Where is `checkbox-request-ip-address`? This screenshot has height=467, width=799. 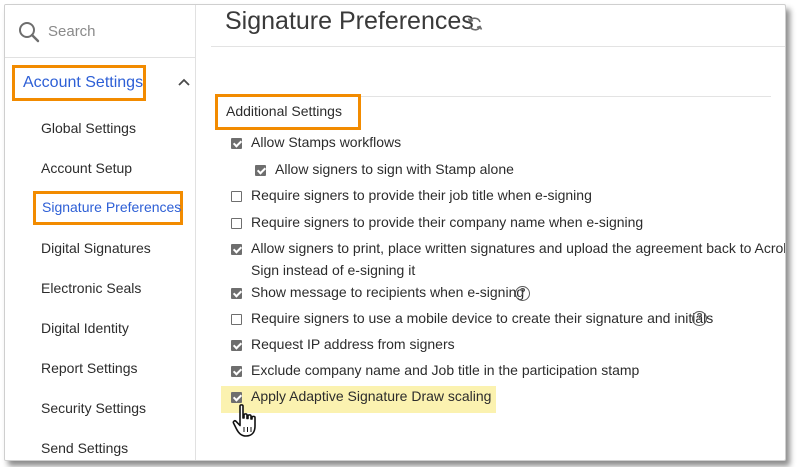
checkbox-request-ip-address is located at coordinates (236, 345).